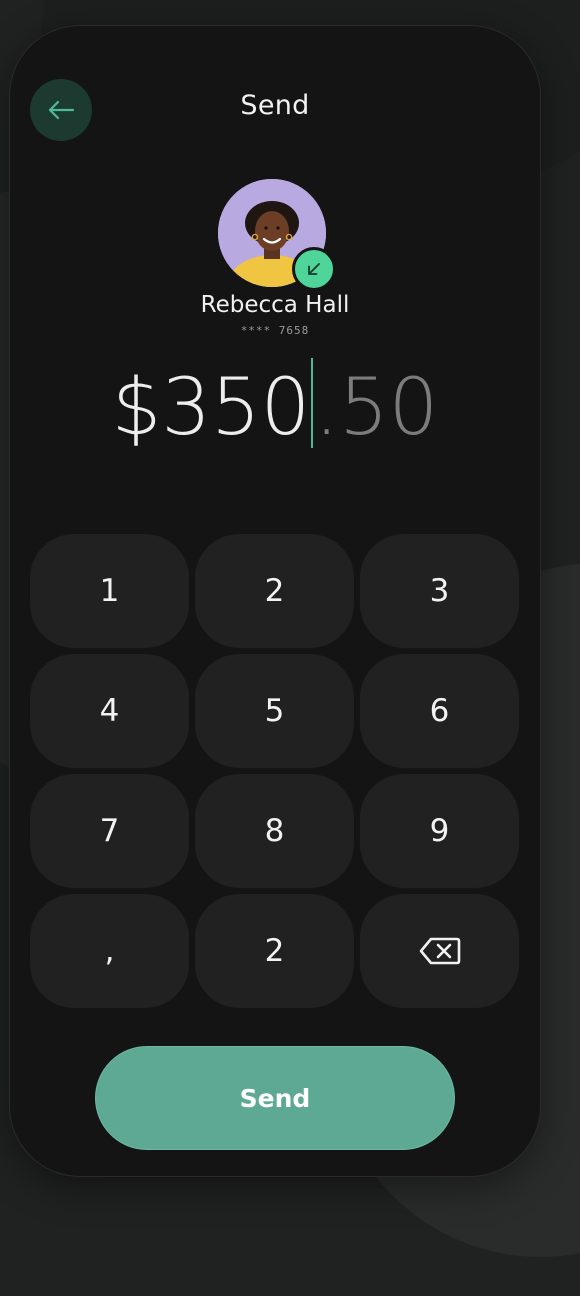 Image resolution: width=580 pixels, height=1296 pixels. Describe the element at coordinates (211, 408) in the screenshot. I see `amount-main: $350` at that location.